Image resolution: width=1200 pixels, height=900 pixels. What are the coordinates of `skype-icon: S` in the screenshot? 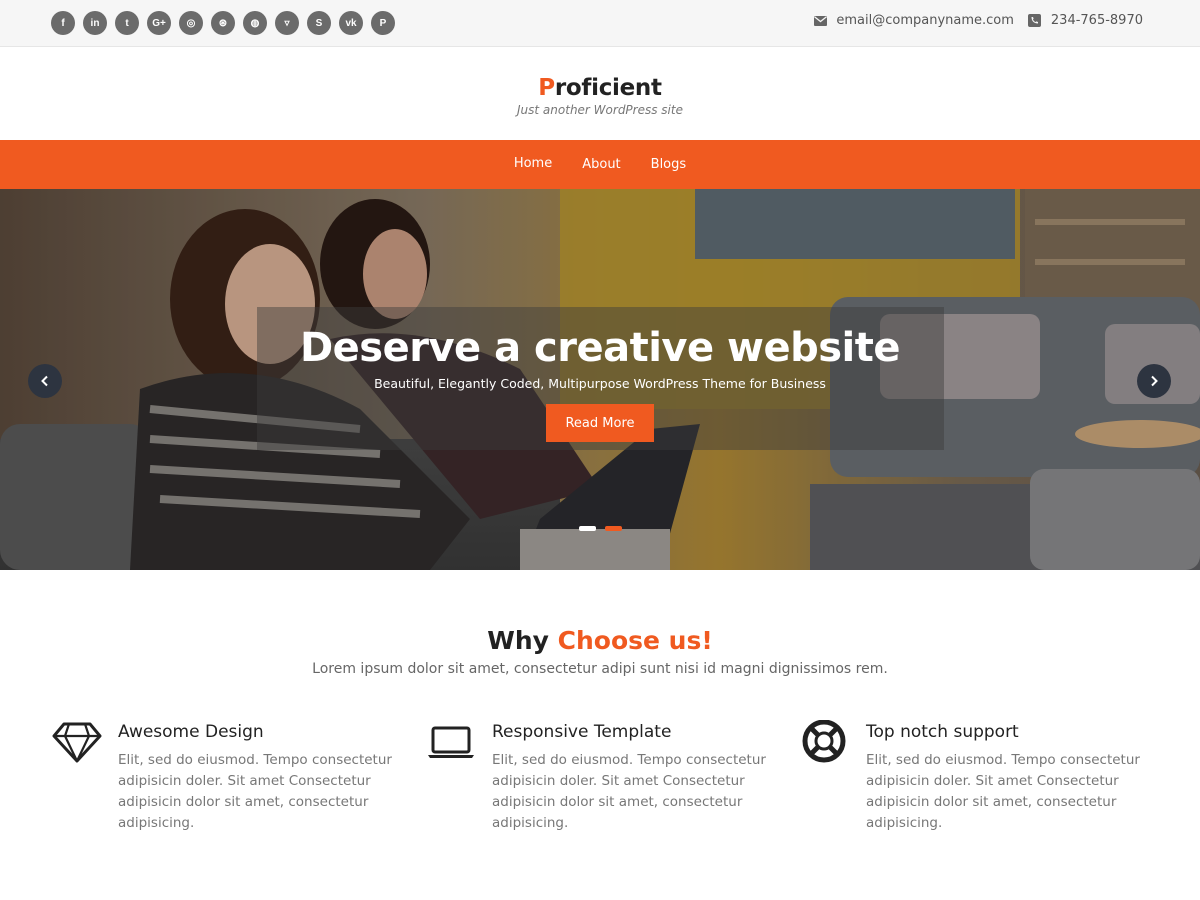 It's located at (319, 23).